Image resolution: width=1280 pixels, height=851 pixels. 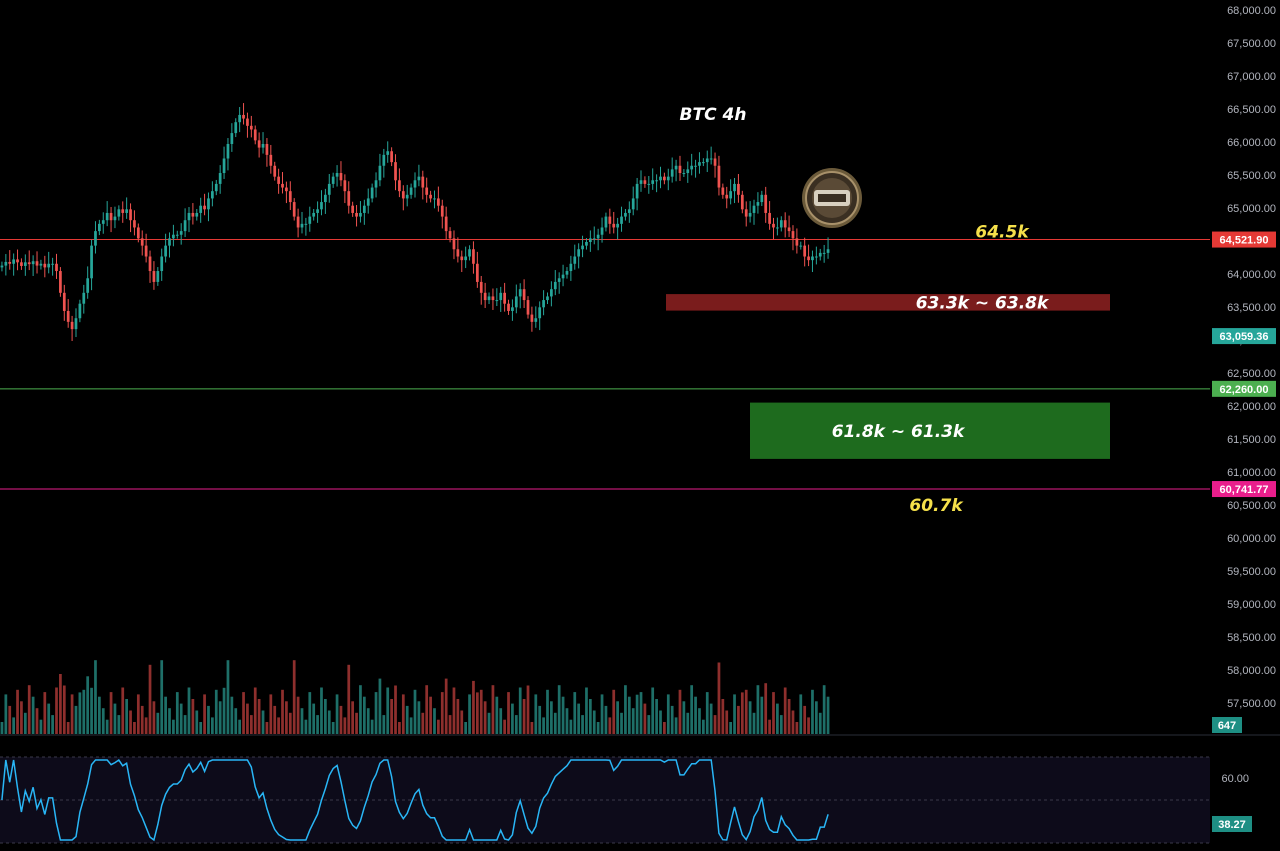 I want to click on price-tick-label: 65,000.00, so click(x=1251, y=209).